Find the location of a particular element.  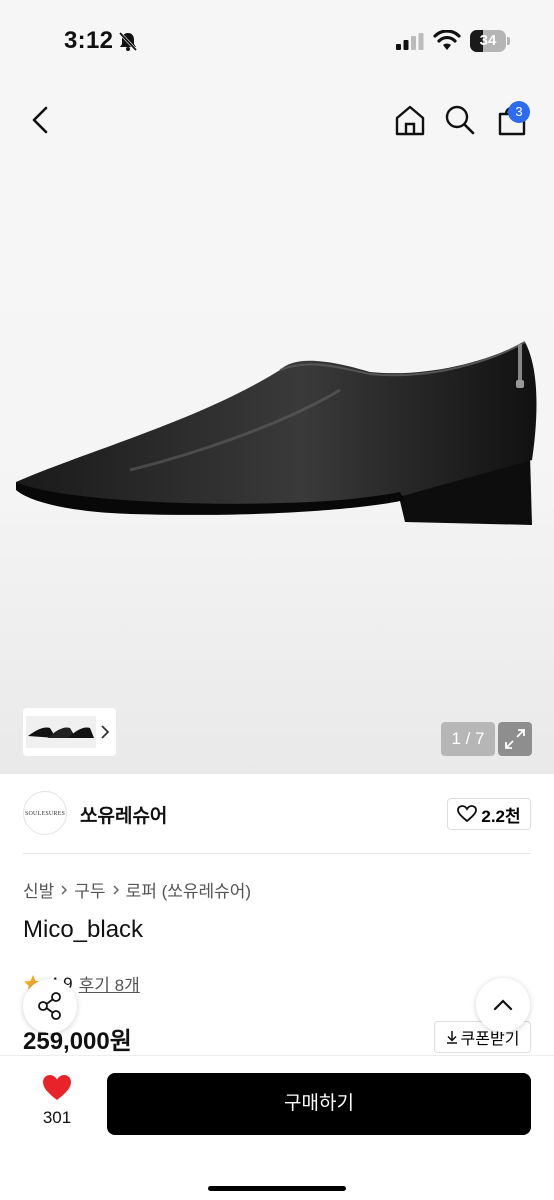

battery-indicator: 34 is located at coordinates (490, 41).